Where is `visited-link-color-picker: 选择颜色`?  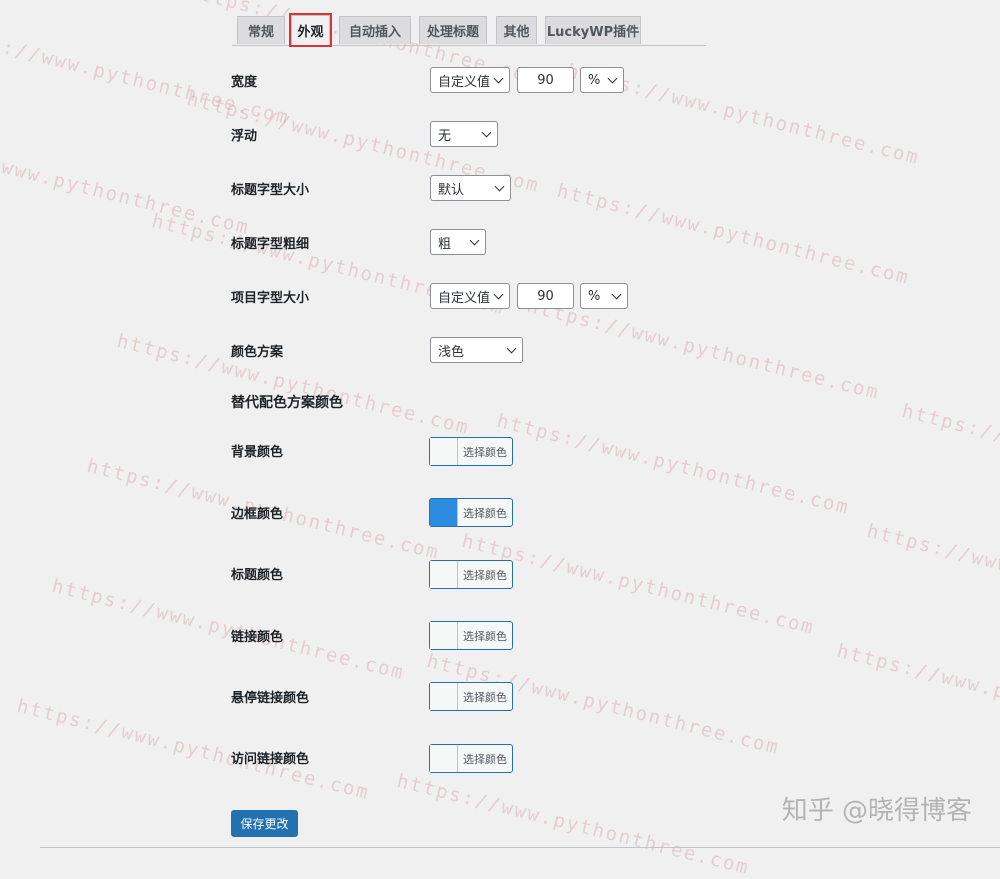
visited-link-color-picker: 选择颜色 is located at coordinates (471, 758).